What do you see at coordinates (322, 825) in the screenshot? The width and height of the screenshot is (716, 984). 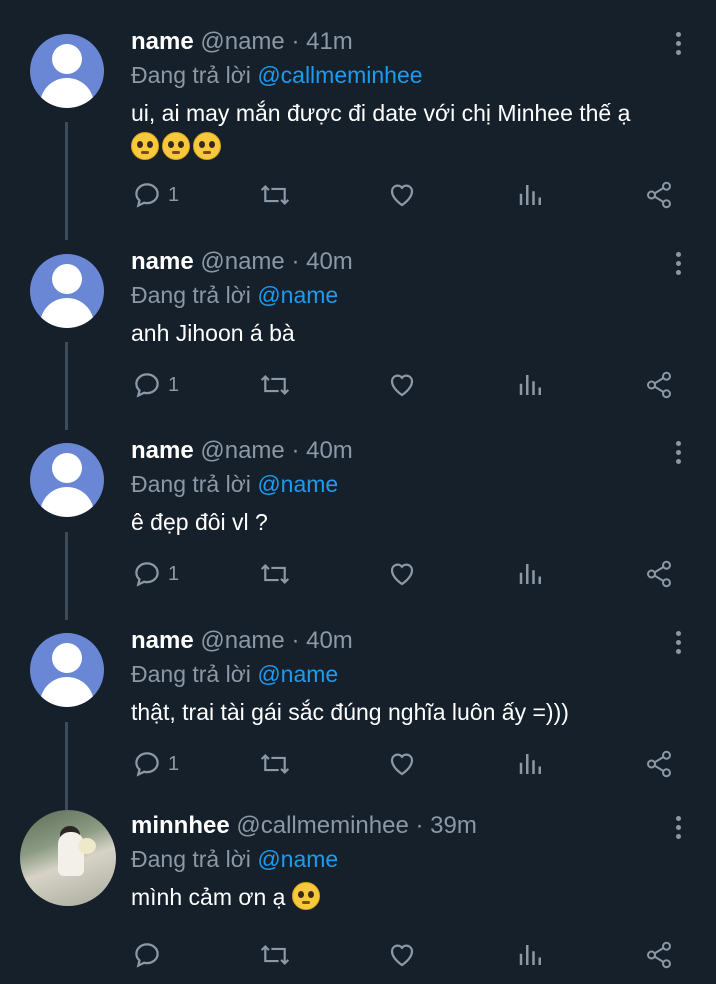 I see `handle: @callmeminhee` at bounding box center [322, 825].